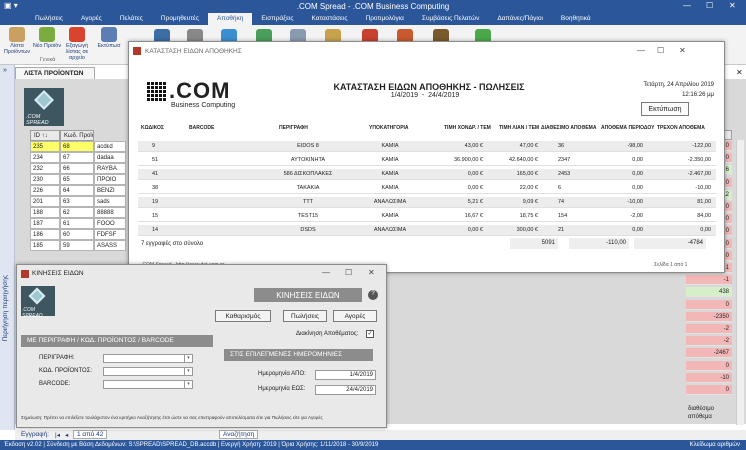 The width and height of the screenshot is (746, 450). I want to click on table-cell: 188, so click(45, 212).